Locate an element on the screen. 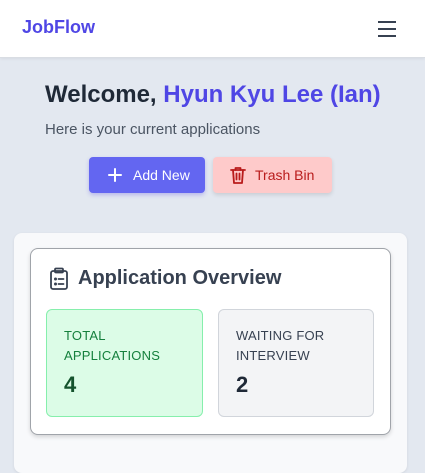 This screenshot has width=425, height=473. brand-logo: JobFlow is located at coordinates (58, 27).